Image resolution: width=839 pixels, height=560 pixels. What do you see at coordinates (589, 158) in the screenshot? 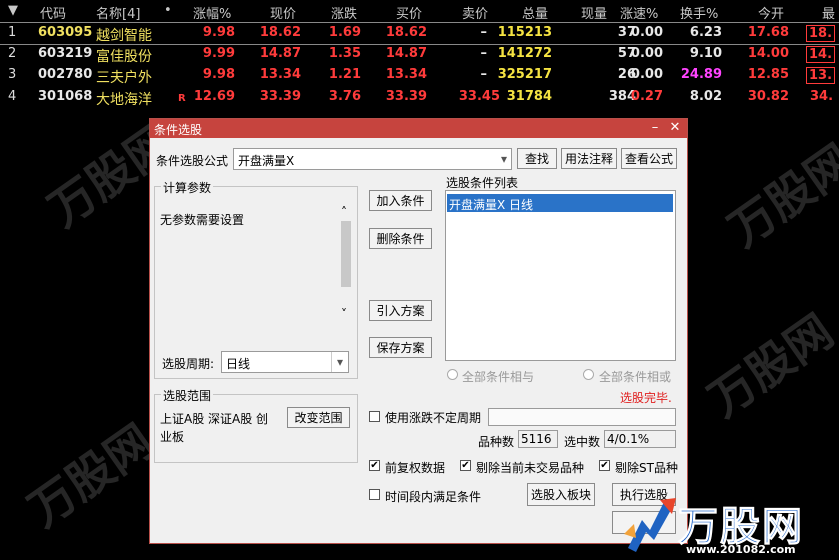
I see `usage-notes-button: 用法注释` at bounding box center [589, 158].